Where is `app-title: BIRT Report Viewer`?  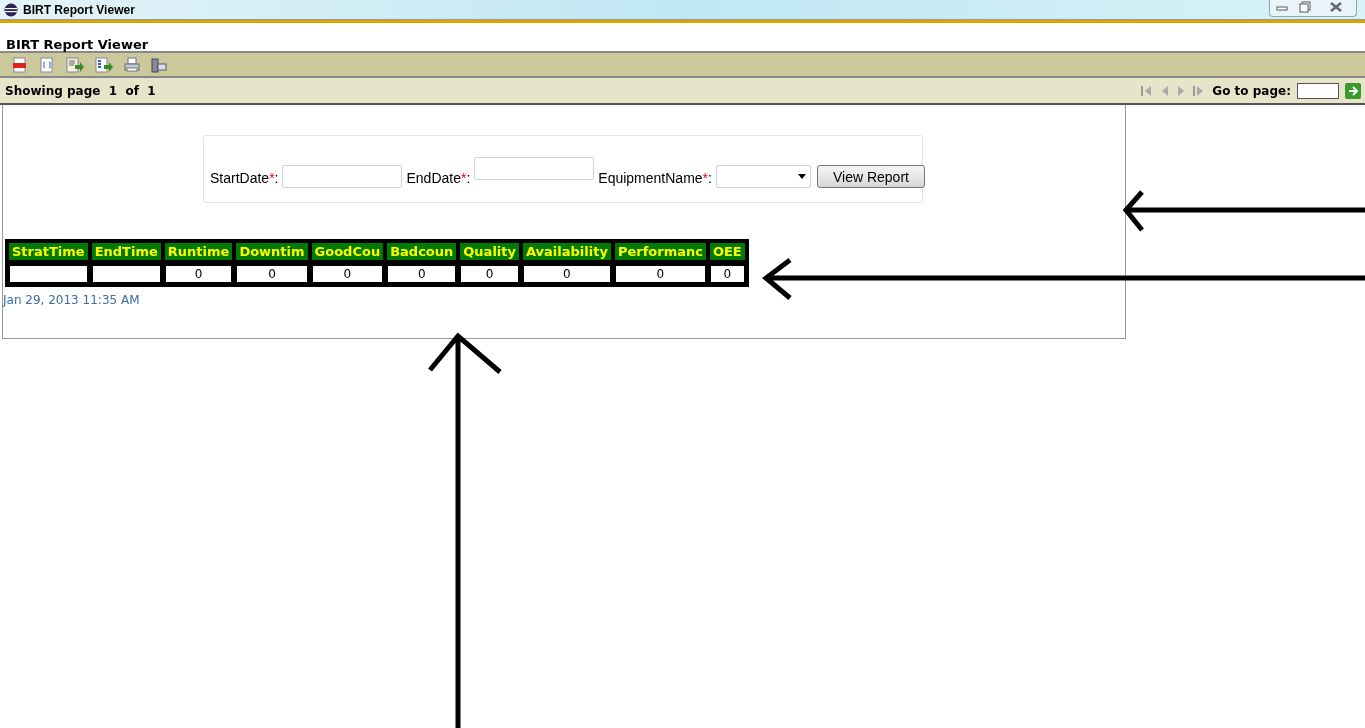
app-title: BIRT Report Viewer is located at coordinates (77, 44).